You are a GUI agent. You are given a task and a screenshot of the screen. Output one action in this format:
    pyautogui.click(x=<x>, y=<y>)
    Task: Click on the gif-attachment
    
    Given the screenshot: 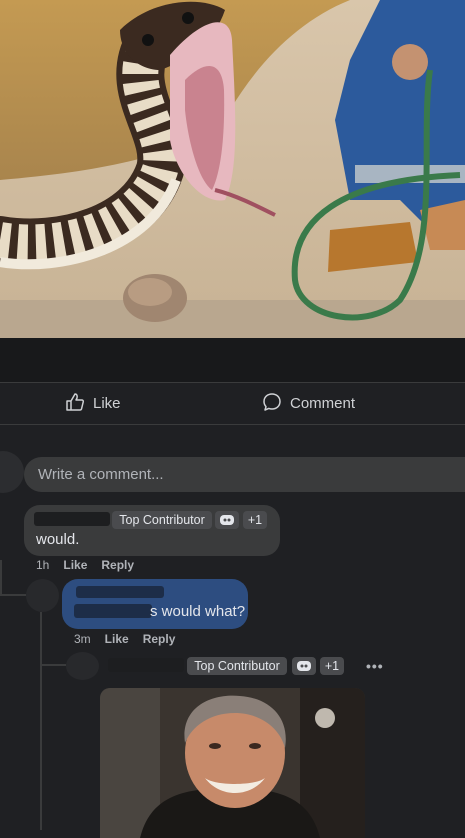 What is the action you would take?
    pyautogui.click(x=232, y=763)
    